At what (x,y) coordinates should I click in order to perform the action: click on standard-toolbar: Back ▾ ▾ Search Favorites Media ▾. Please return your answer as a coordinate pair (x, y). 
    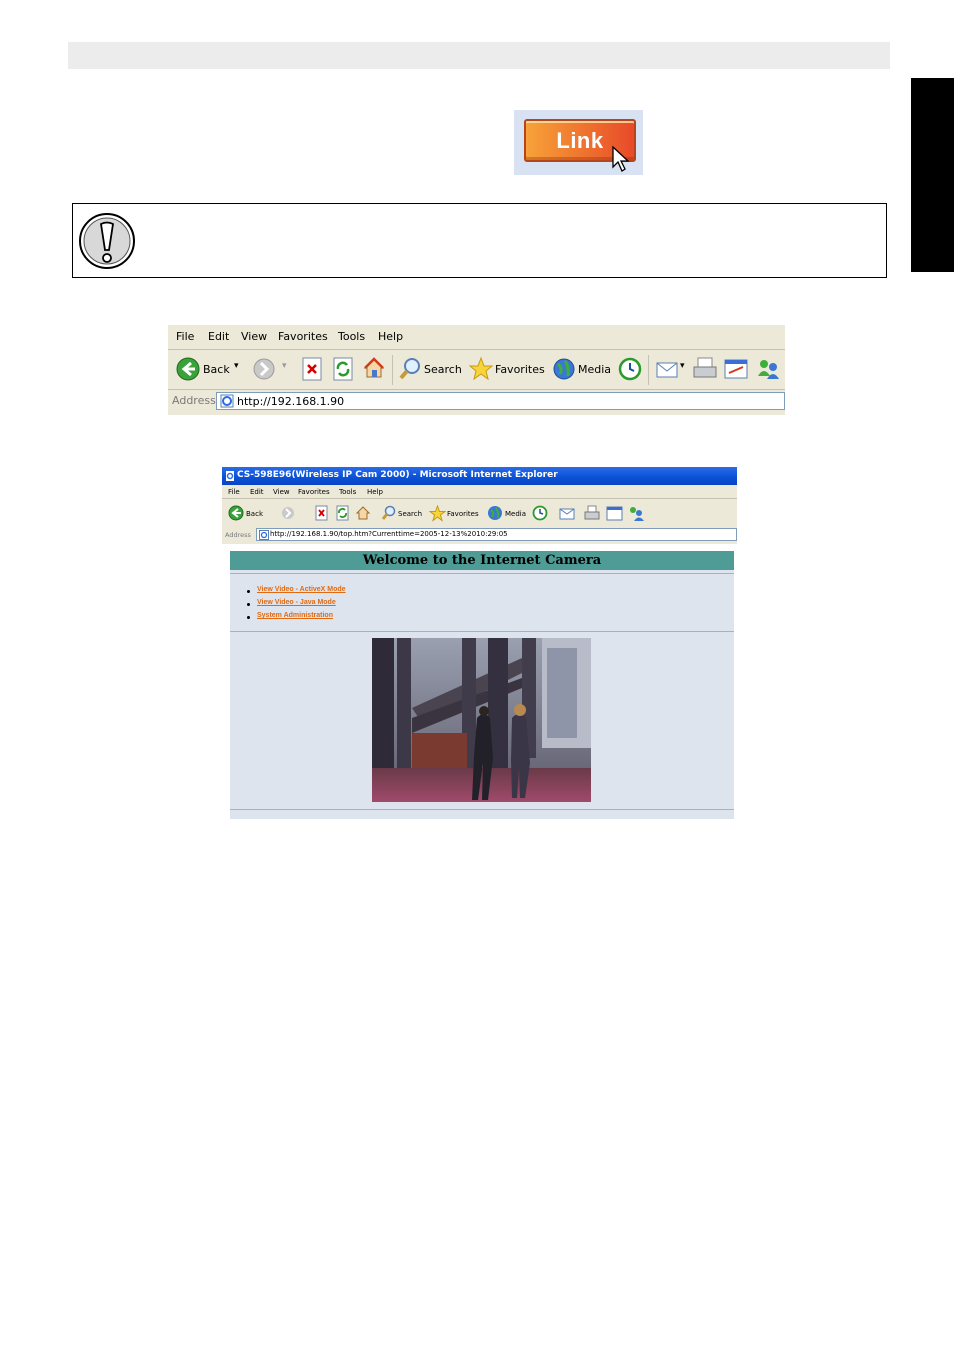
    Looking at the image, I should click on (476, 370).